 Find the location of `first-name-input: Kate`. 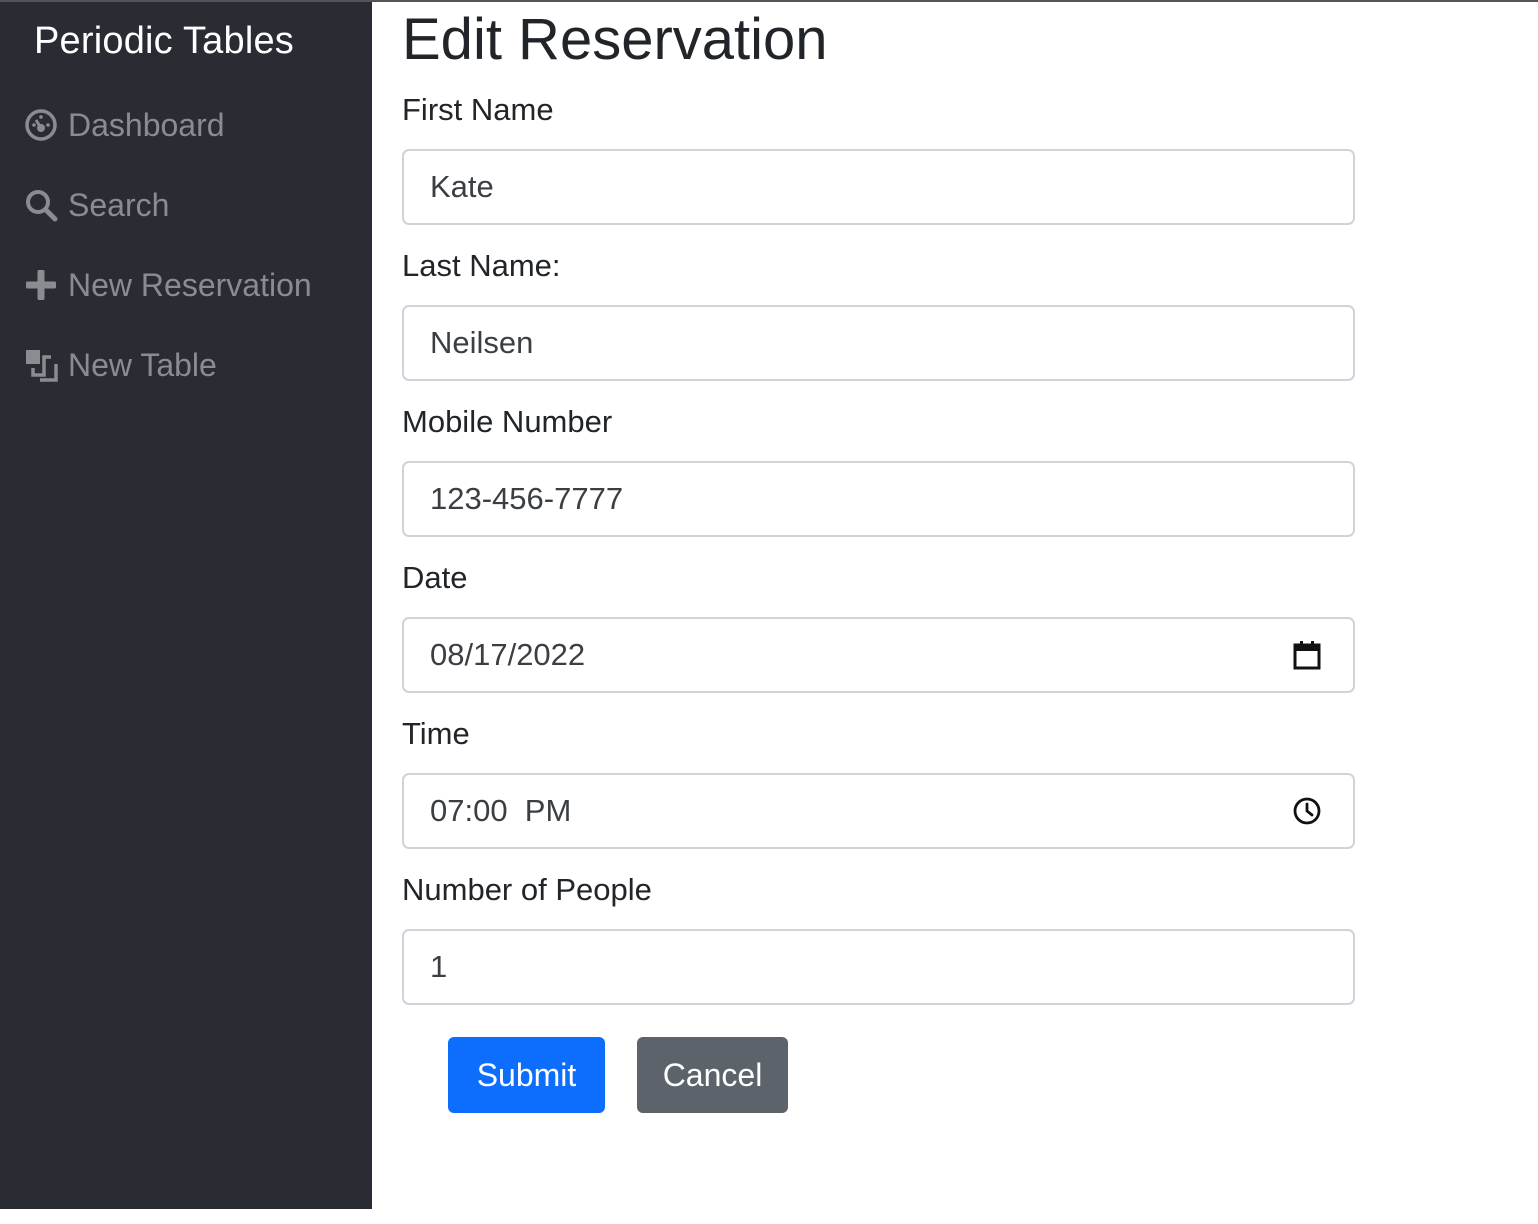

first-name-input: Kate is located at coordinates (878, 187).